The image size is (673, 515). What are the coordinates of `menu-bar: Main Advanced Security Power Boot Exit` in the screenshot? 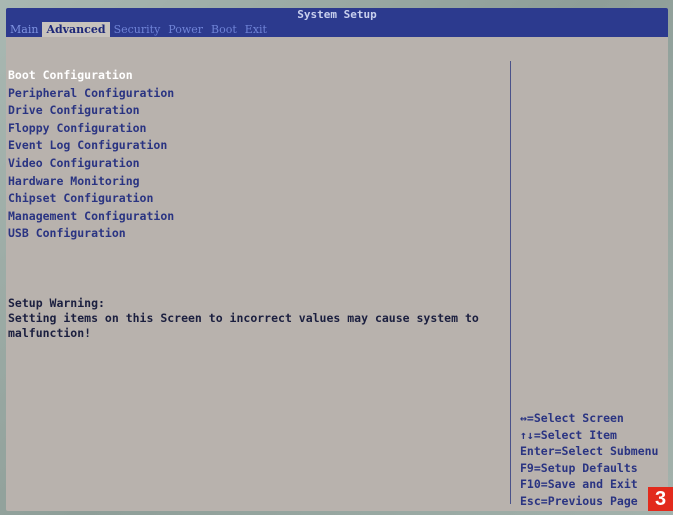 It's located at (337, 29).